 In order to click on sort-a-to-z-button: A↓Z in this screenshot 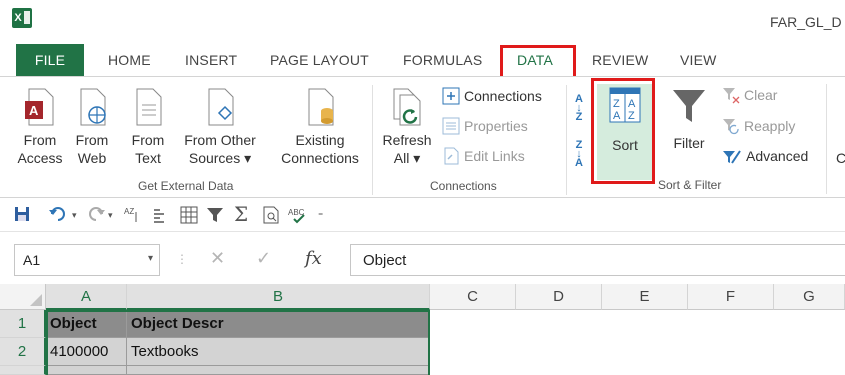, I will do `click(579, 106)`.